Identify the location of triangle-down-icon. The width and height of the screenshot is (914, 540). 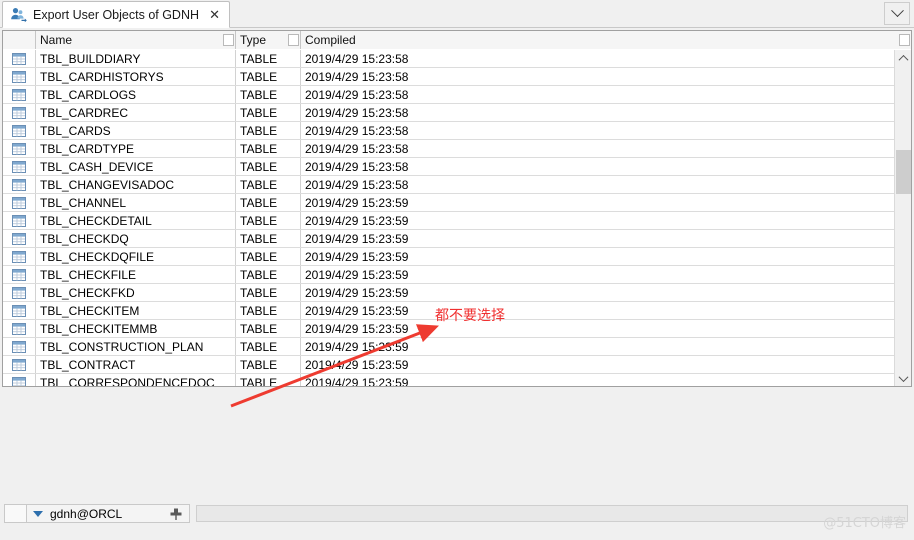
(38, 513).